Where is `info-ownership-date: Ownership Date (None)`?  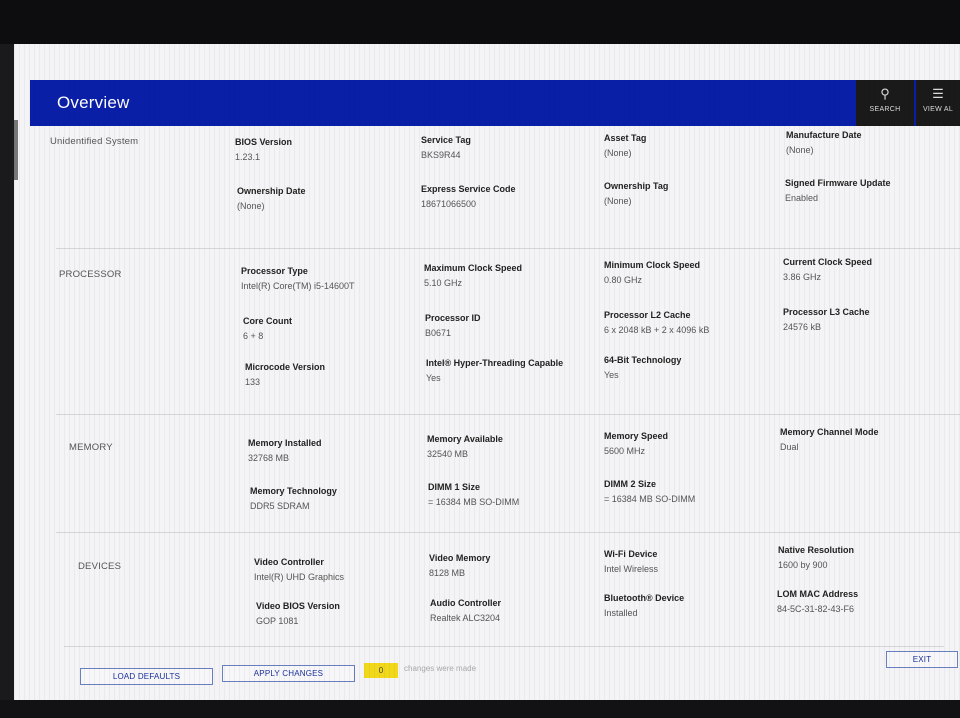
info-ownership-date: Ownership Date (None) is located at coordinates (271, 198).